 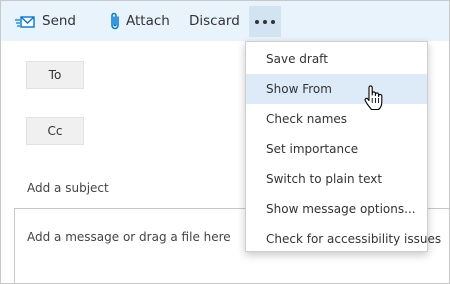 I want to click on cc-button: Cc, so click(x=55, y=131).